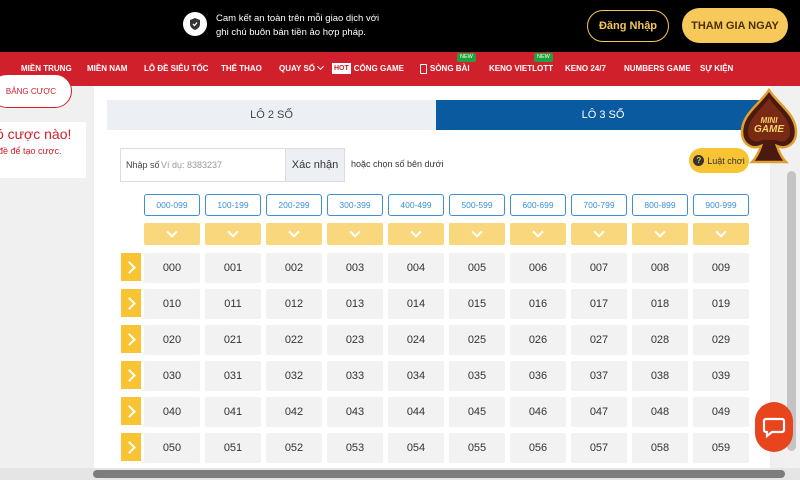 This screenshot has height=480, width=800. I want to click on number-cell: 004, so click(416, 268).